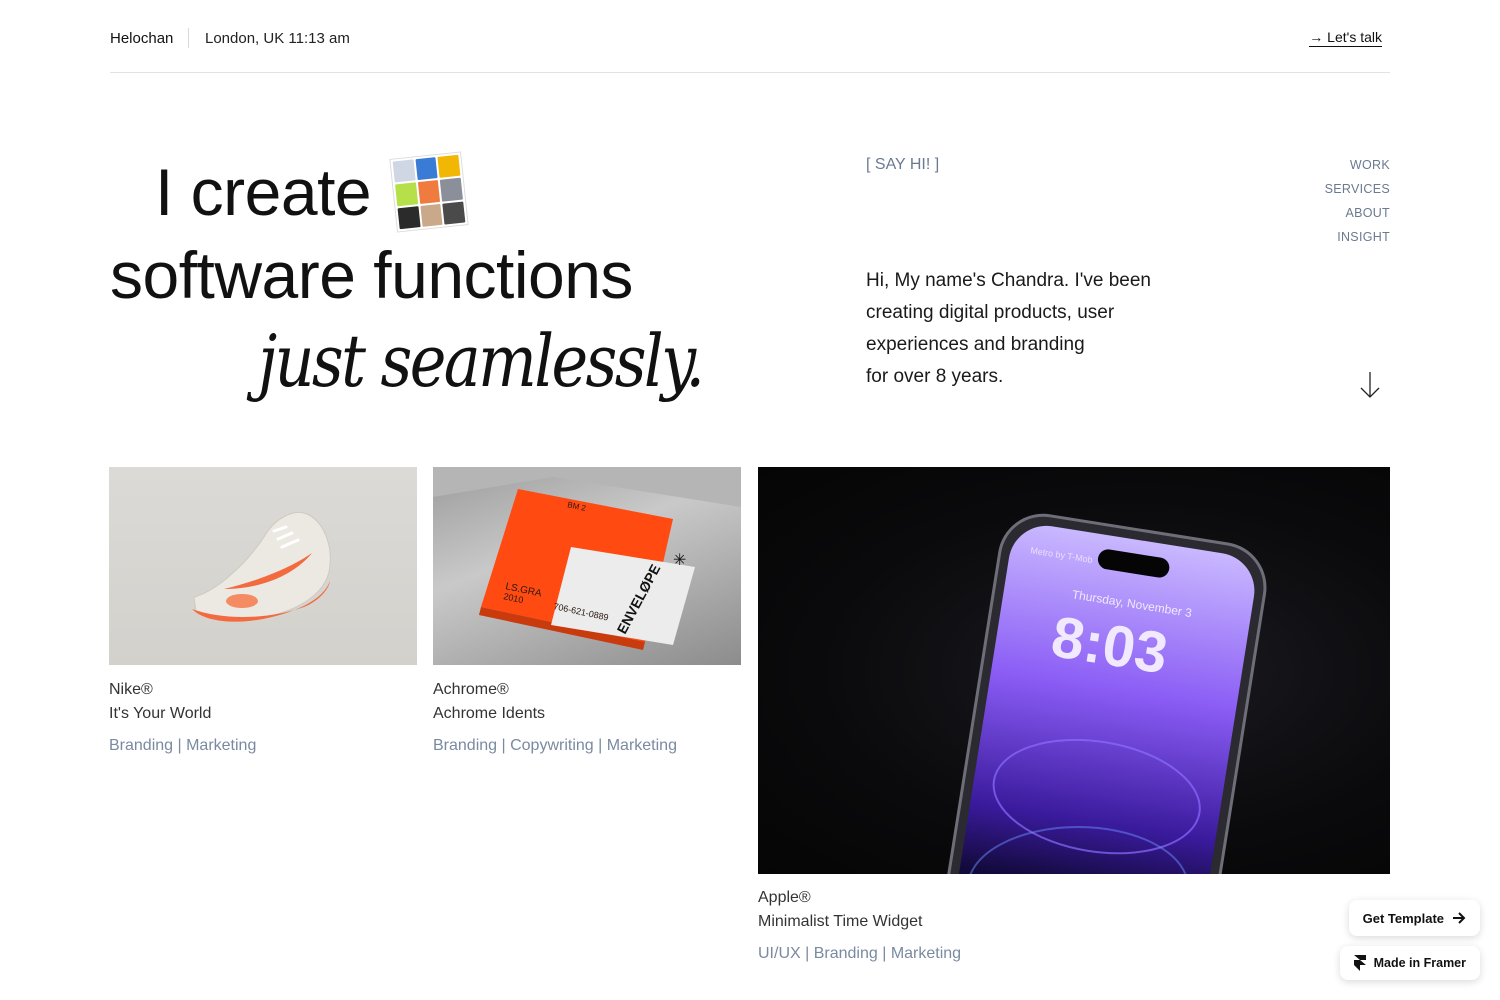 The width and height of the screenshot is (1500, 1000). I want to click on project-tags: UI/UX | Branding | Marketing, so click(860, 953).